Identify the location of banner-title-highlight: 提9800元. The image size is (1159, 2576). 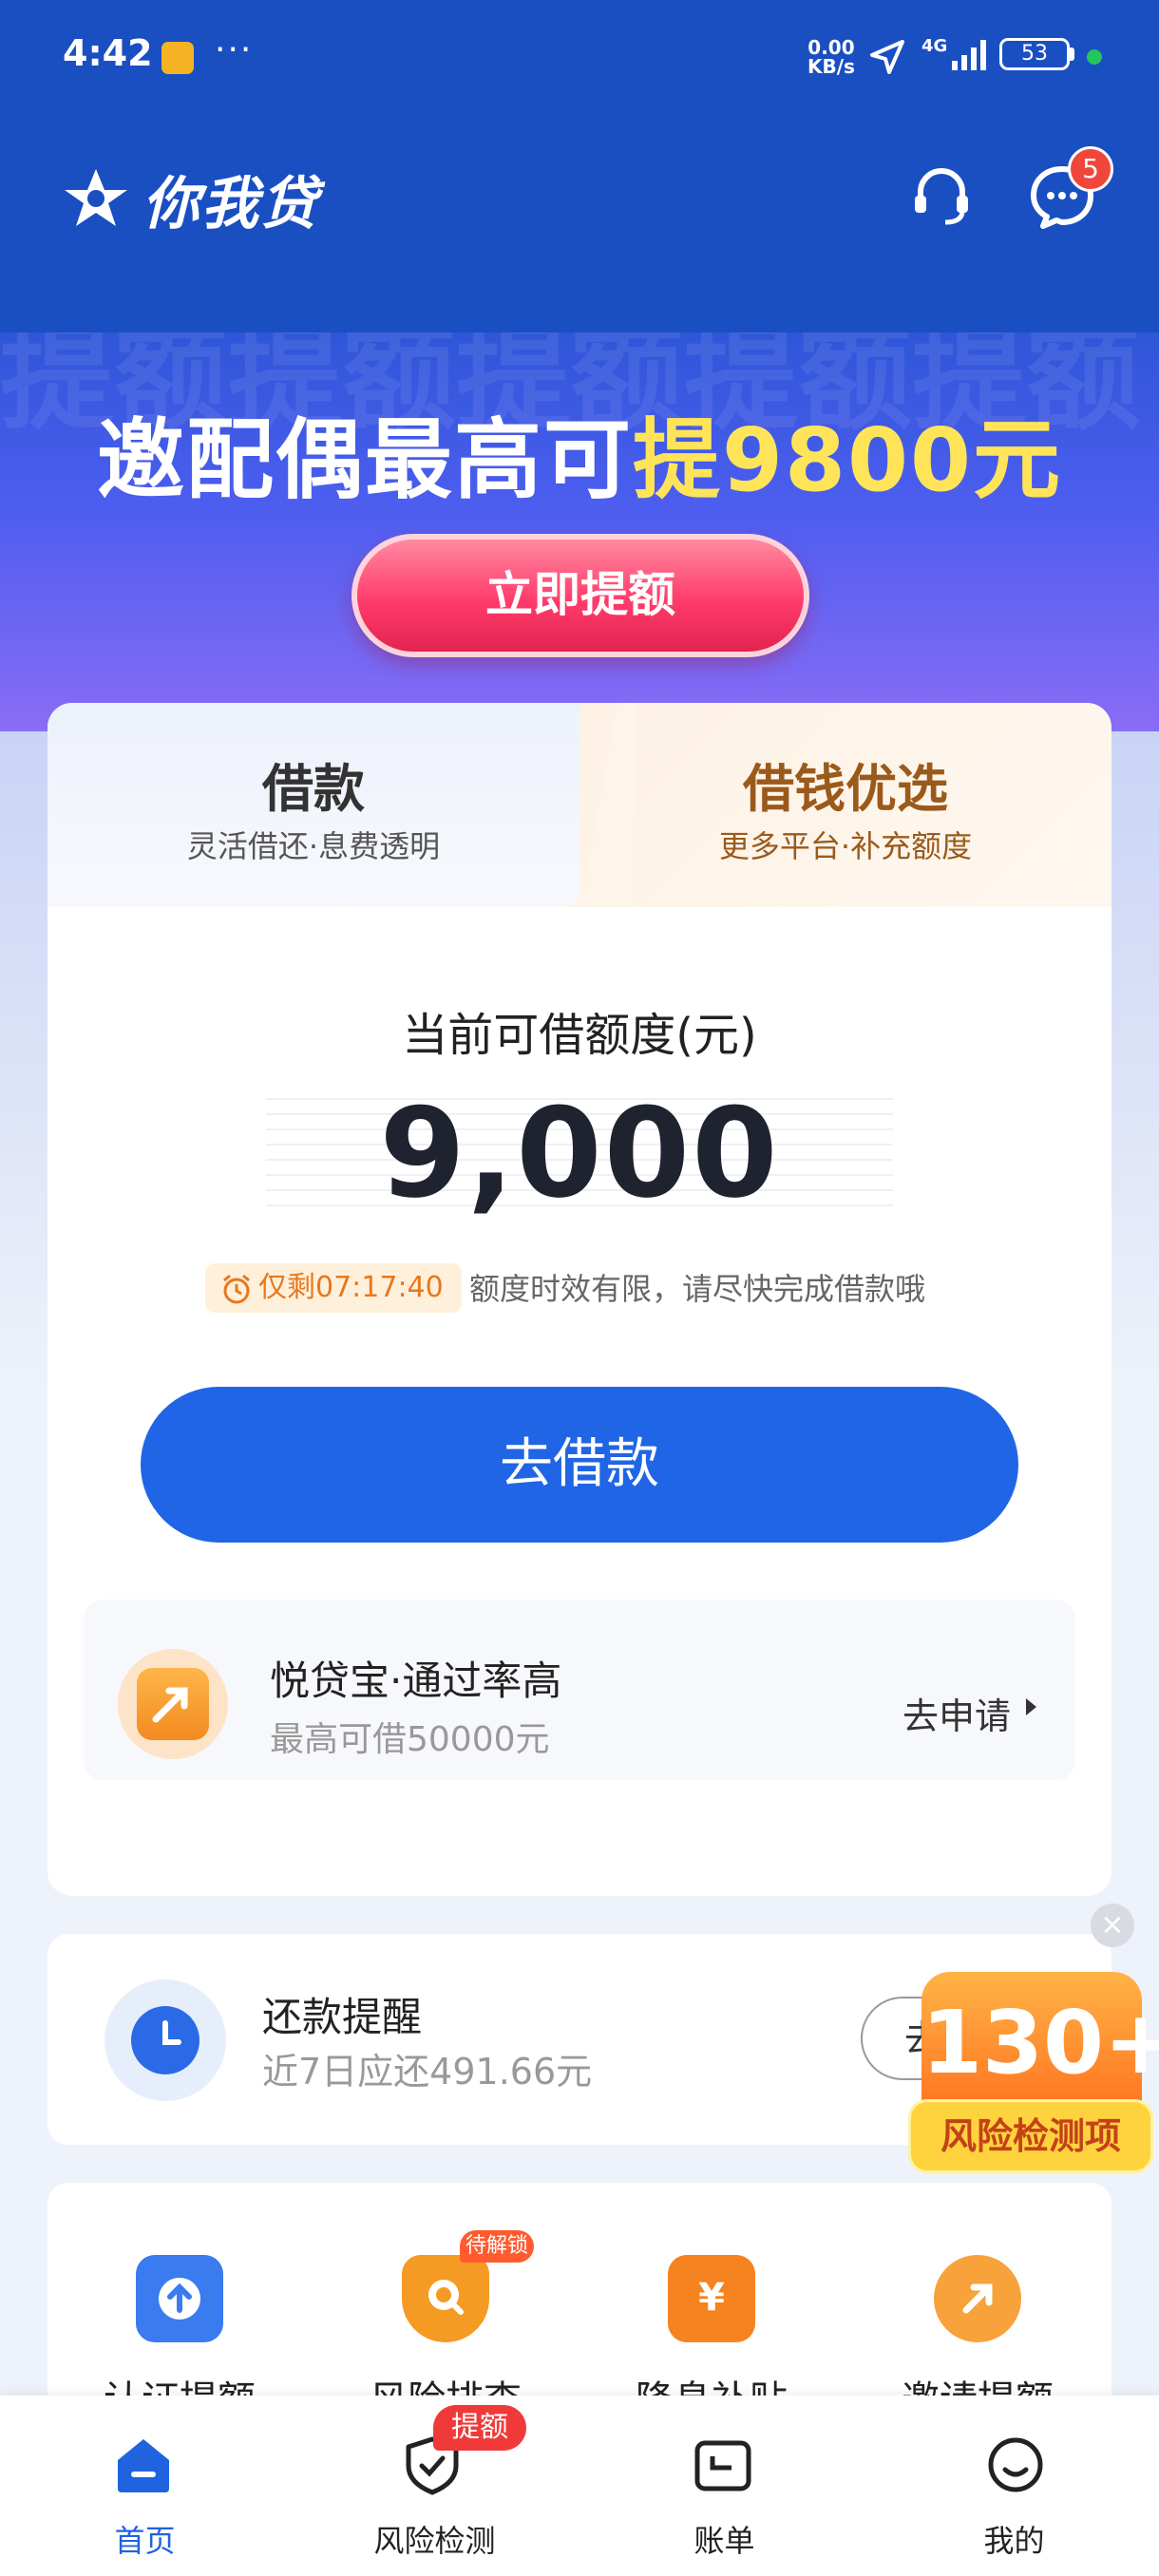
(847, 460).